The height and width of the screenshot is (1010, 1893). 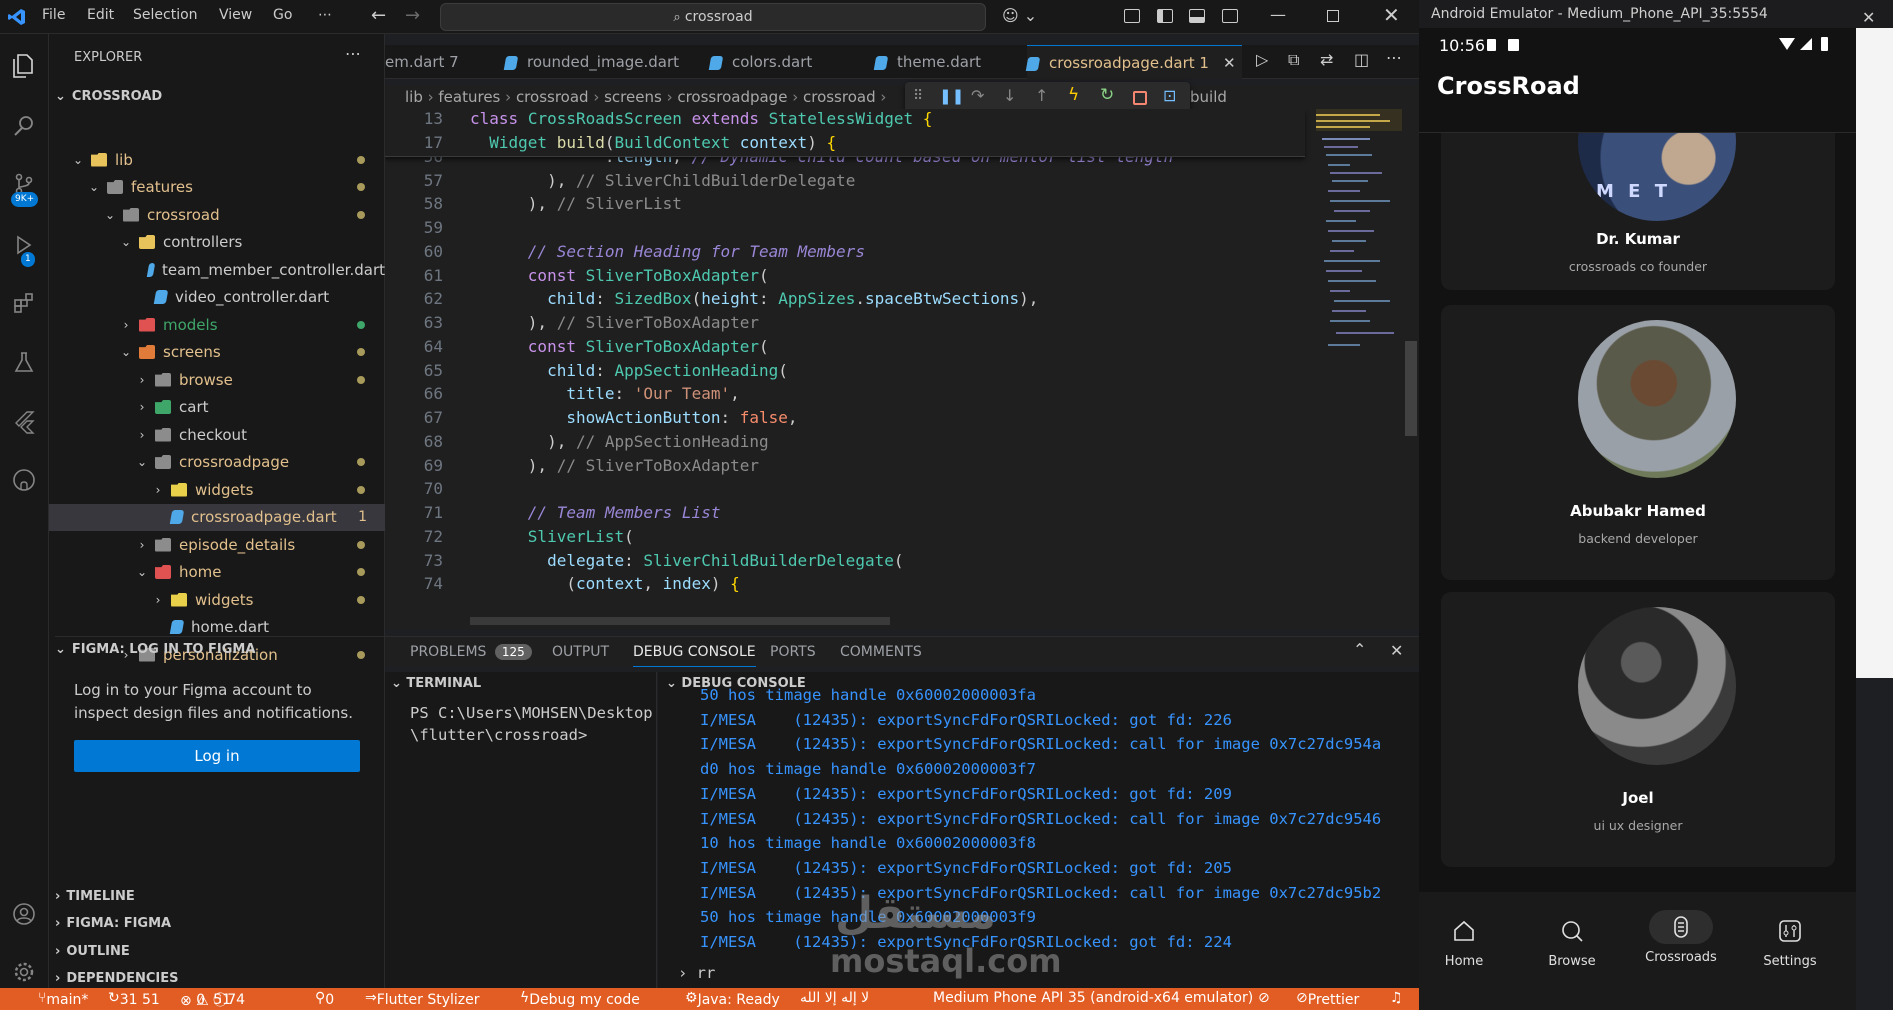 I want to click on explorer-icon, so click(x=24, y=66).